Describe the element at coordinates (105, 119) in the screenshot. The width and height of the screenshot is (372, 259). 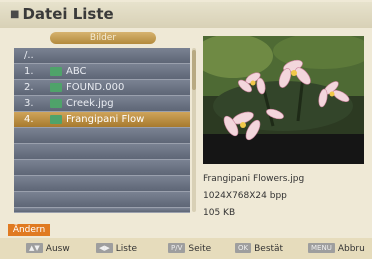
I see `list-item-label: Frangipani Flow` at that location.